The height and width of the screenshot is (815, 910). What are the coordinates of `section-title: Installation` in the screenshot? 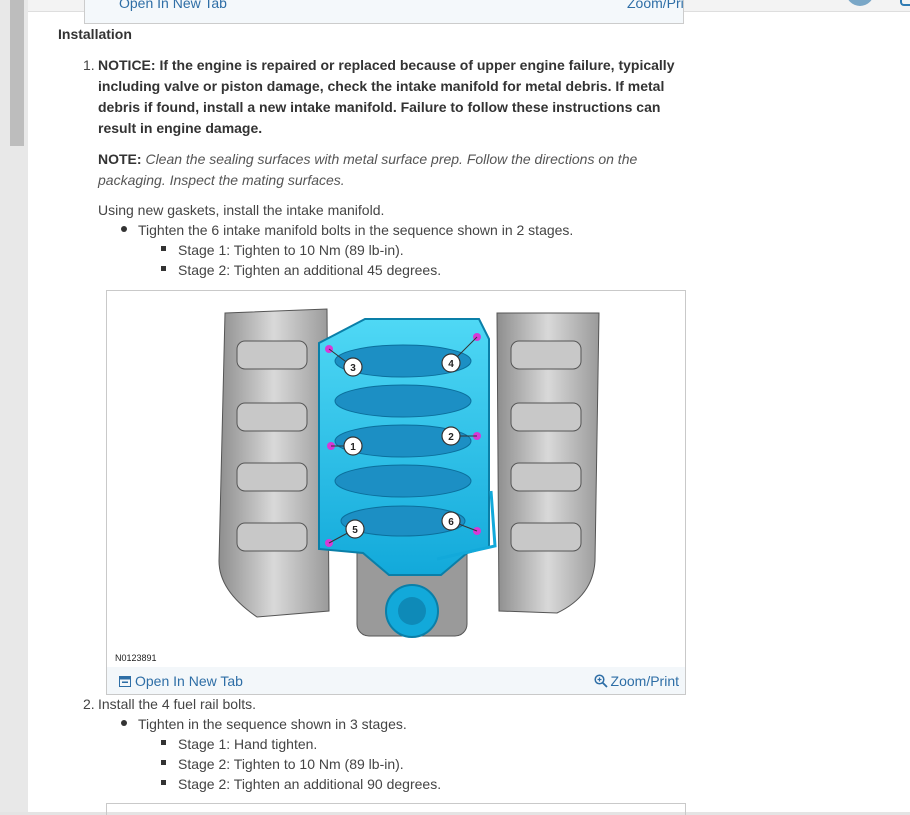 It's located at (95, 34).